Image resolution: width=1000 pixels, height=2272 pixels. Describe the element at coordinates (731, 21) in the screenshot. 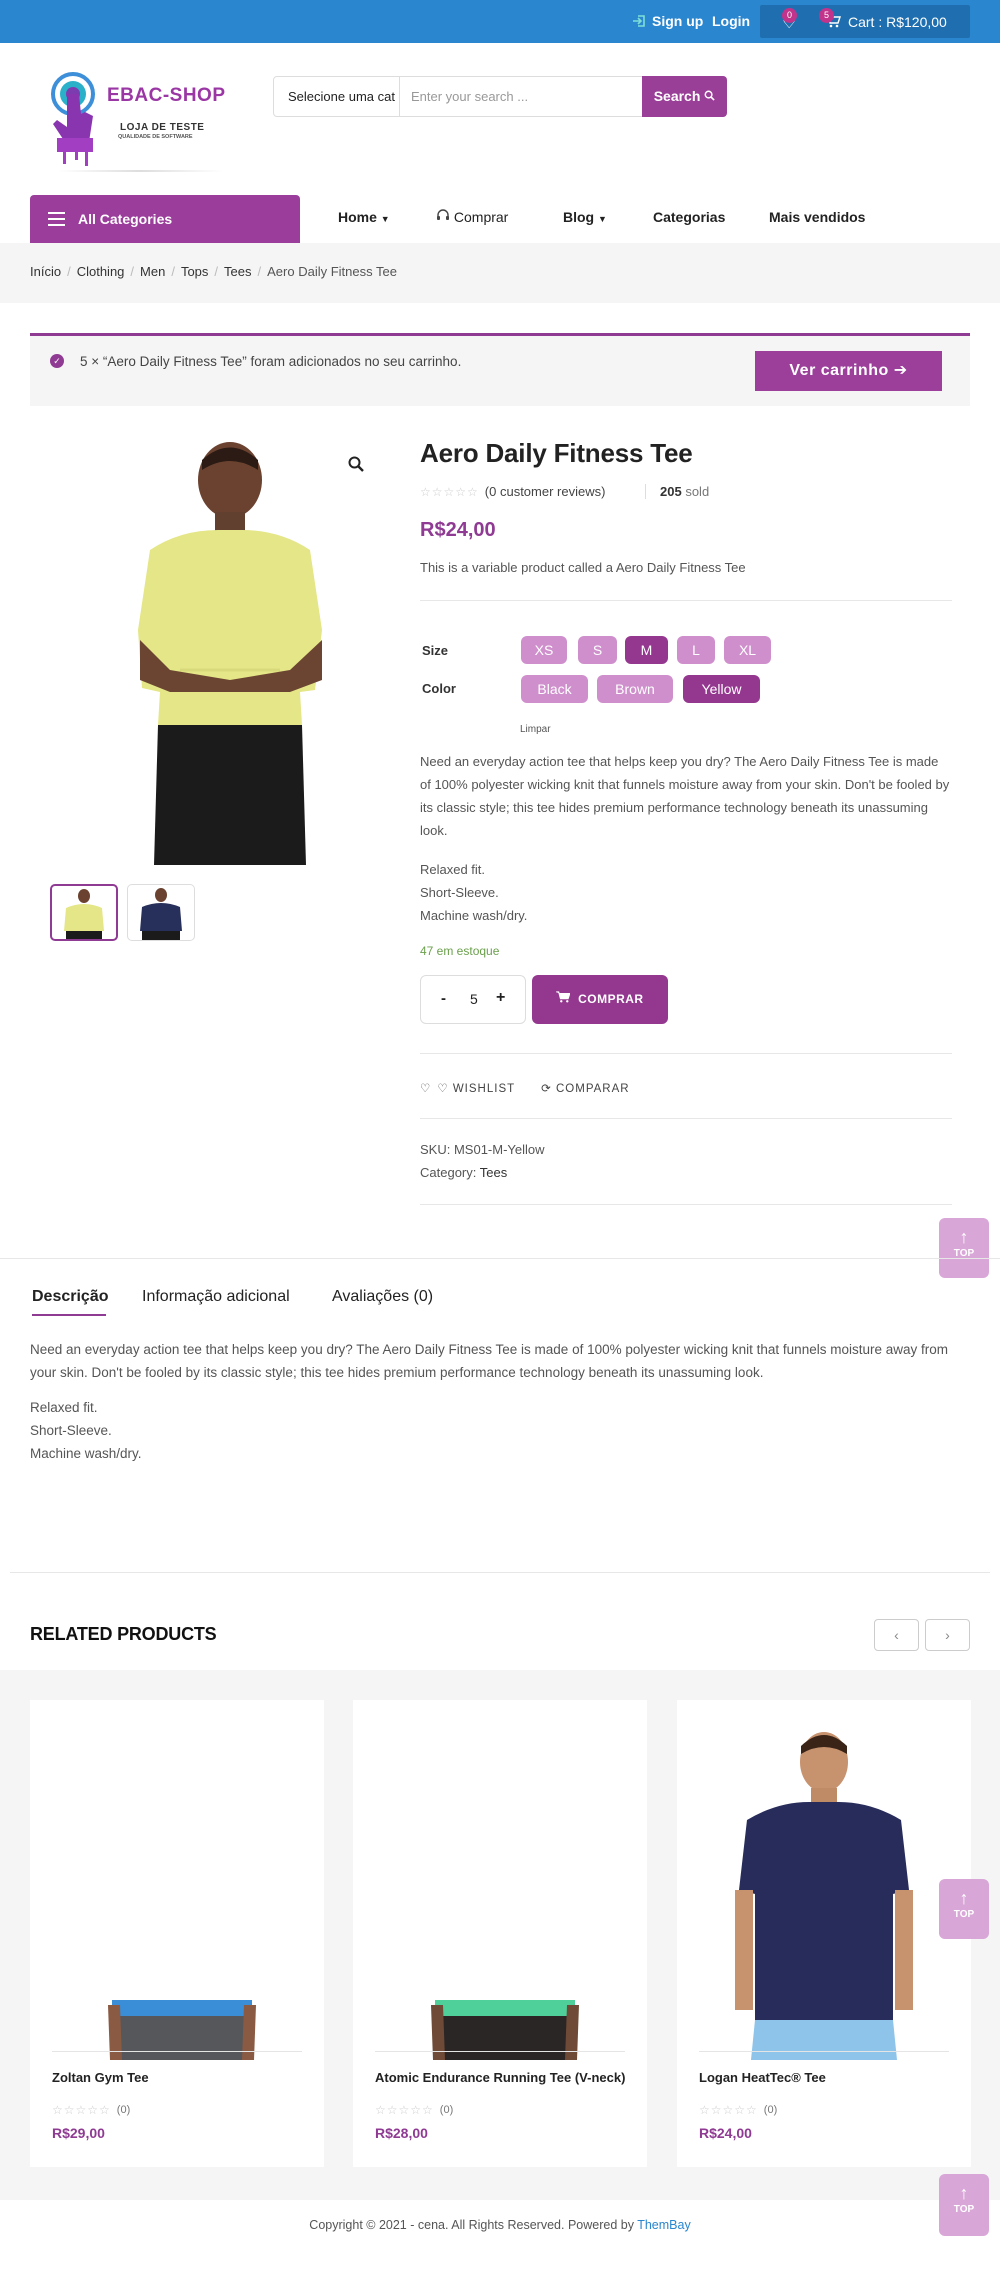

I see `login-link: Login` at that location.